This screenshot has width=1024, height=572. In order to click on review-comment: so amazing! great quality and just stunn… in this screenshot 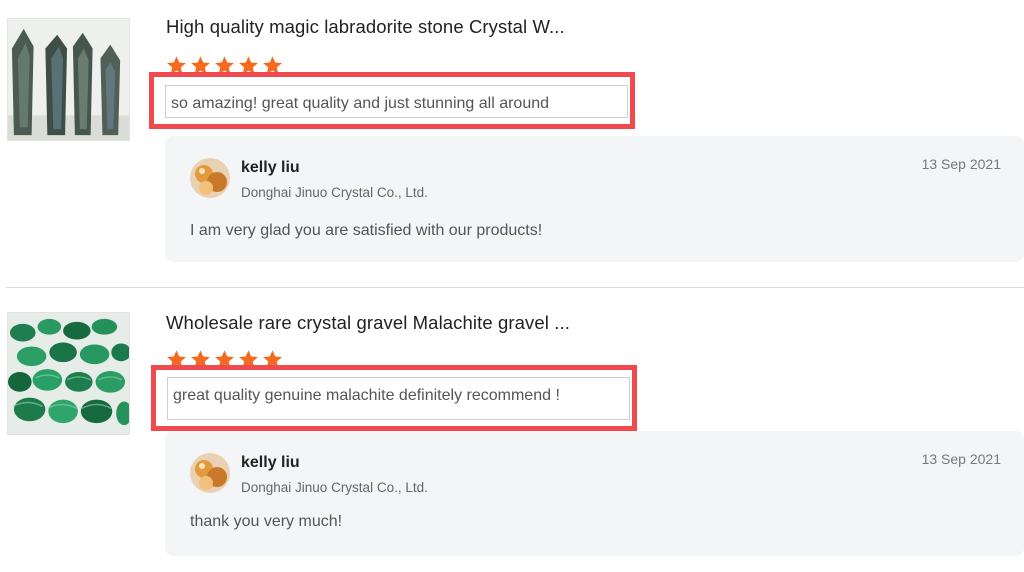, I will do `click(360, 103)`.